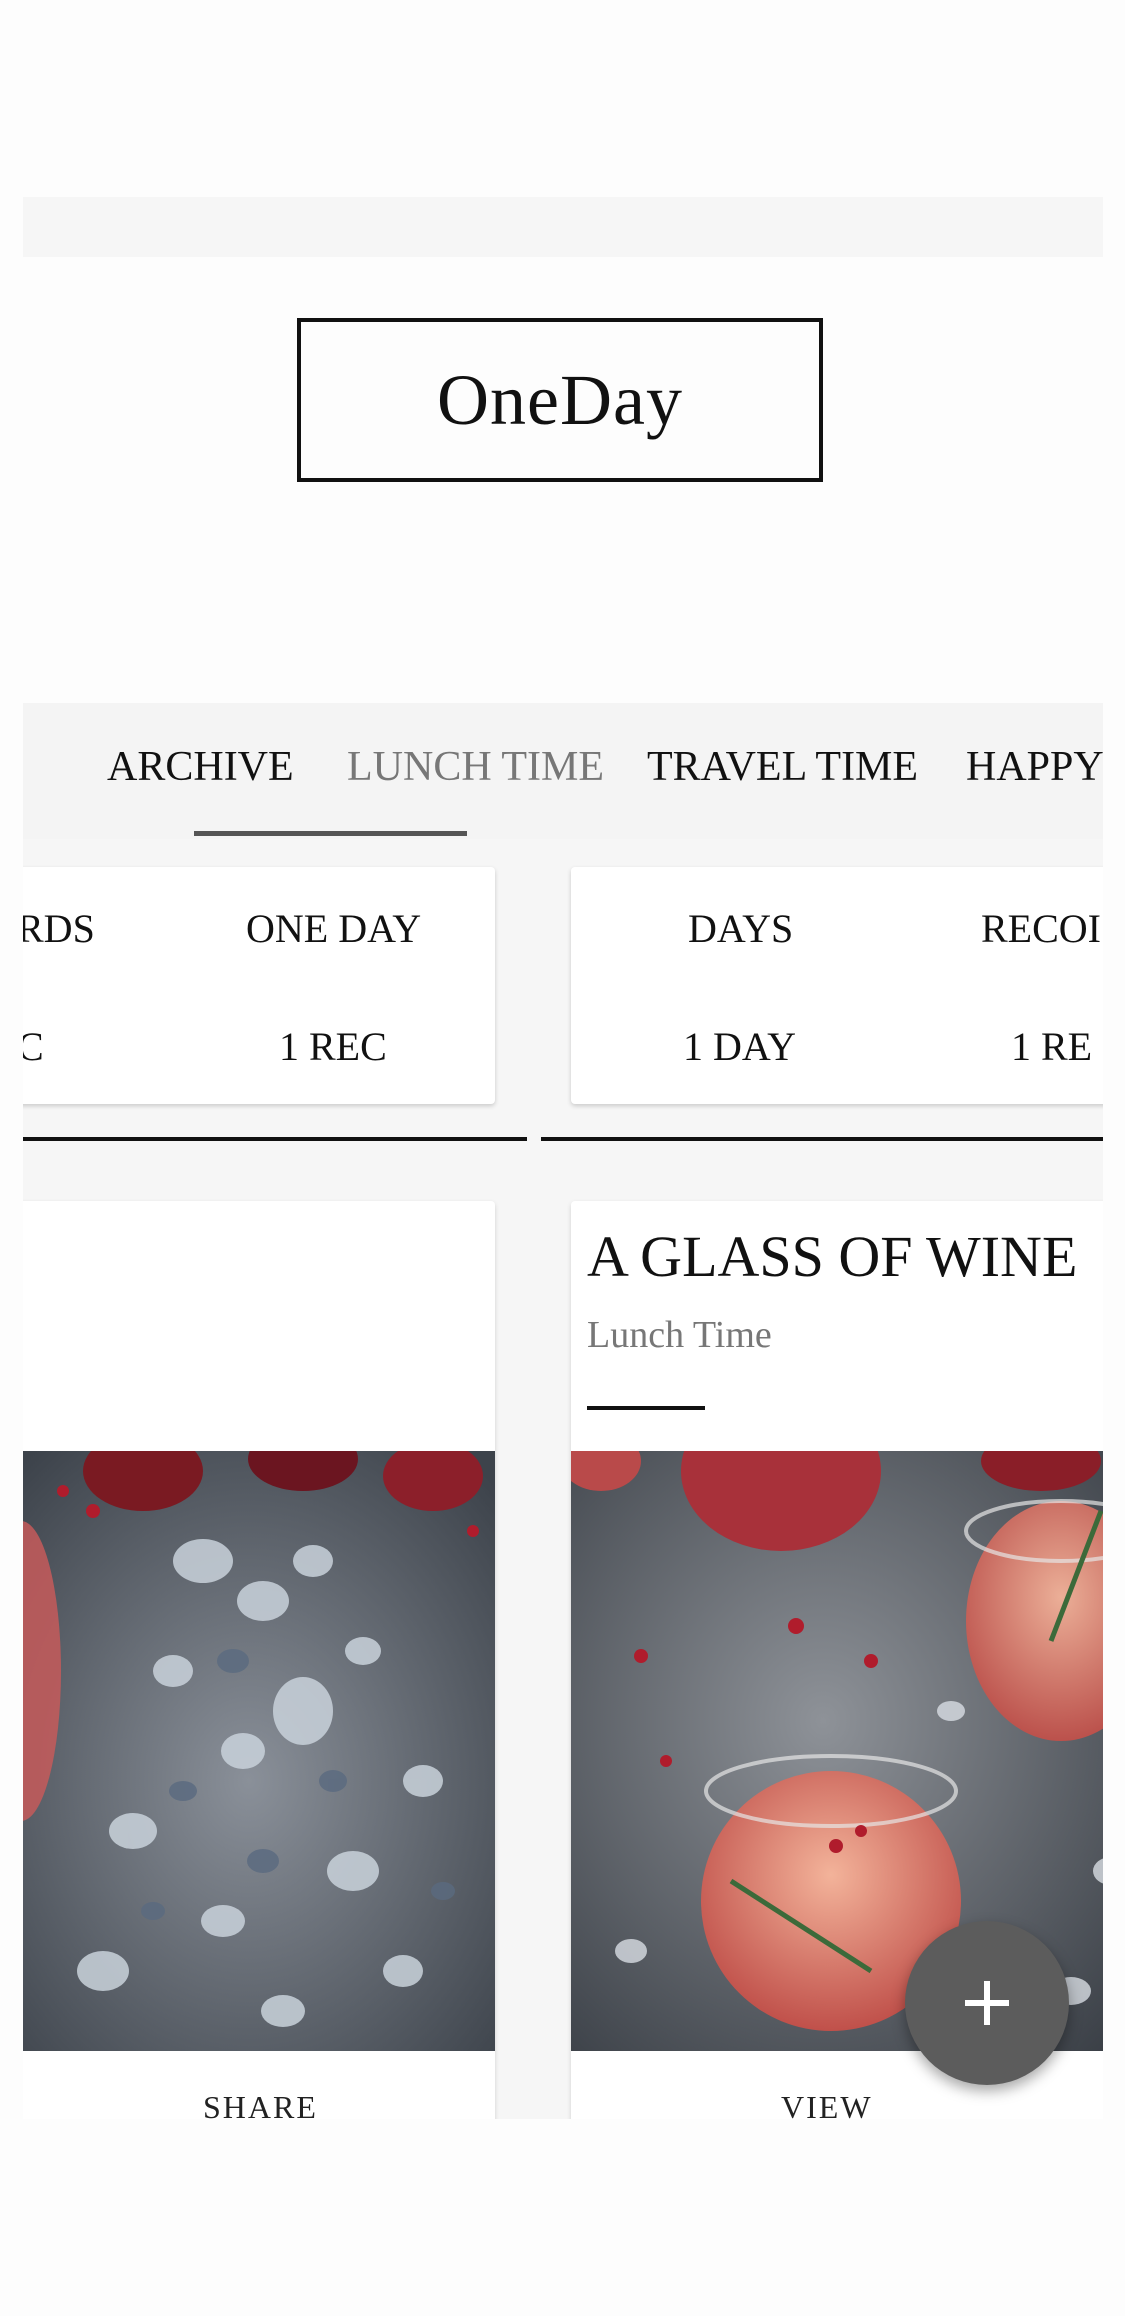 This screenshot has height=2316, width=1125. I want to click on add-button, so click(987, 2003).